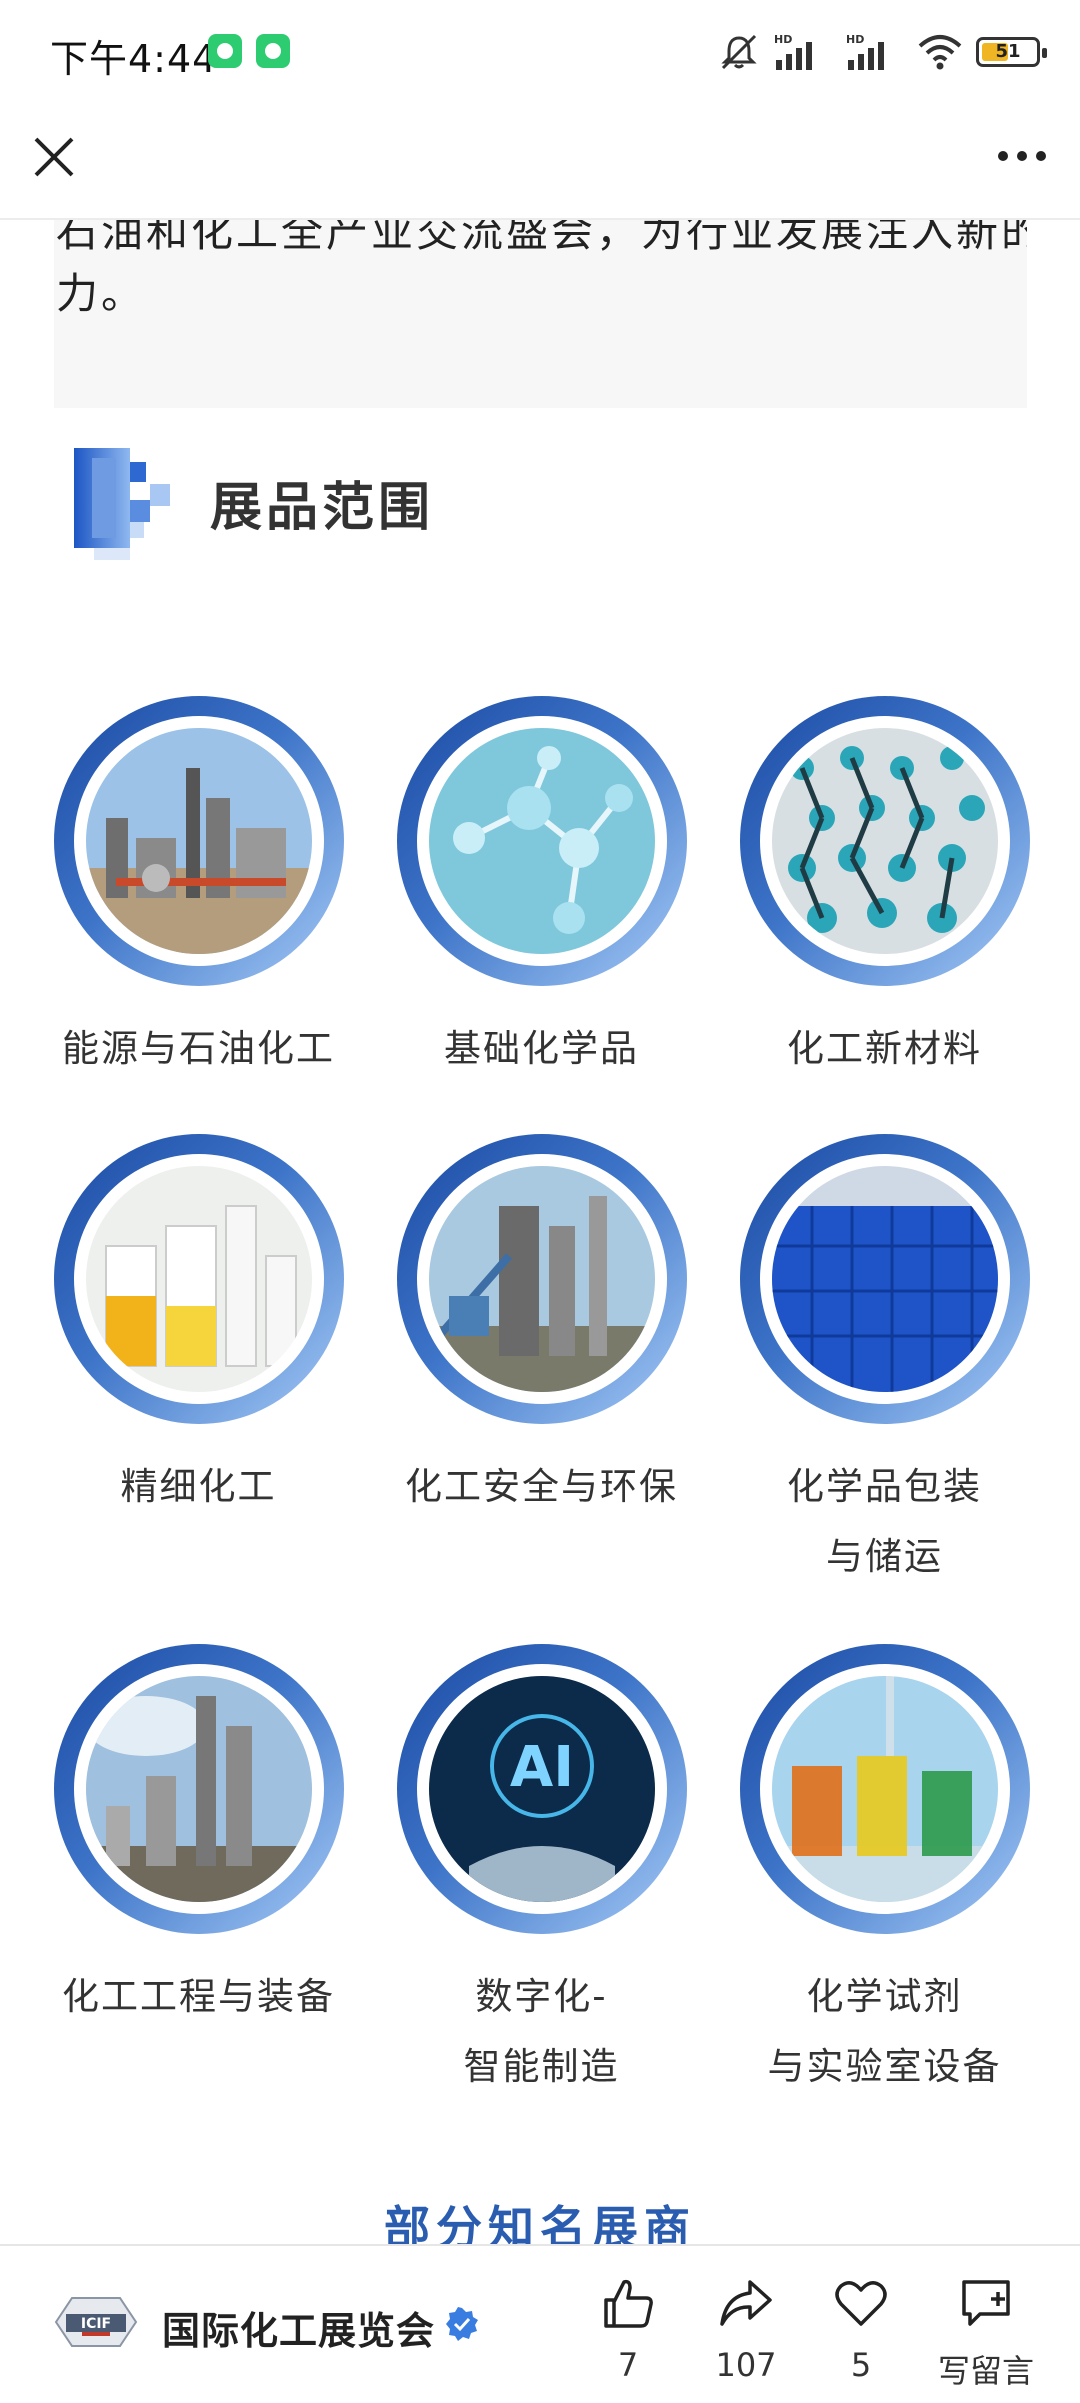  Describe the element at coordinates (542, 1767) in the screenshot. I see `svg-text: AI` at that location.